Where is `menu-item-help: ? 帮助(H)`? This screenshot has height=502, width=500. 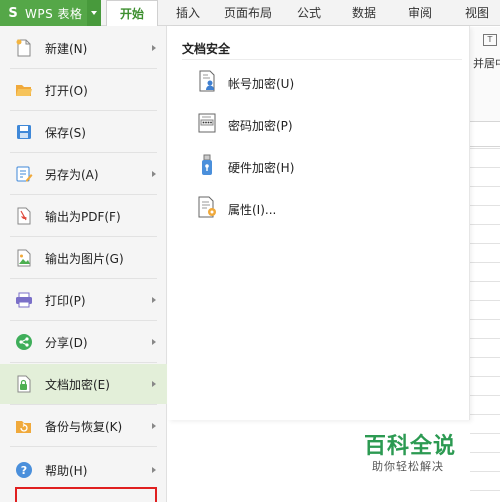 menu-item-help: ? 帮助(H) is located at coordinates (83, 470).